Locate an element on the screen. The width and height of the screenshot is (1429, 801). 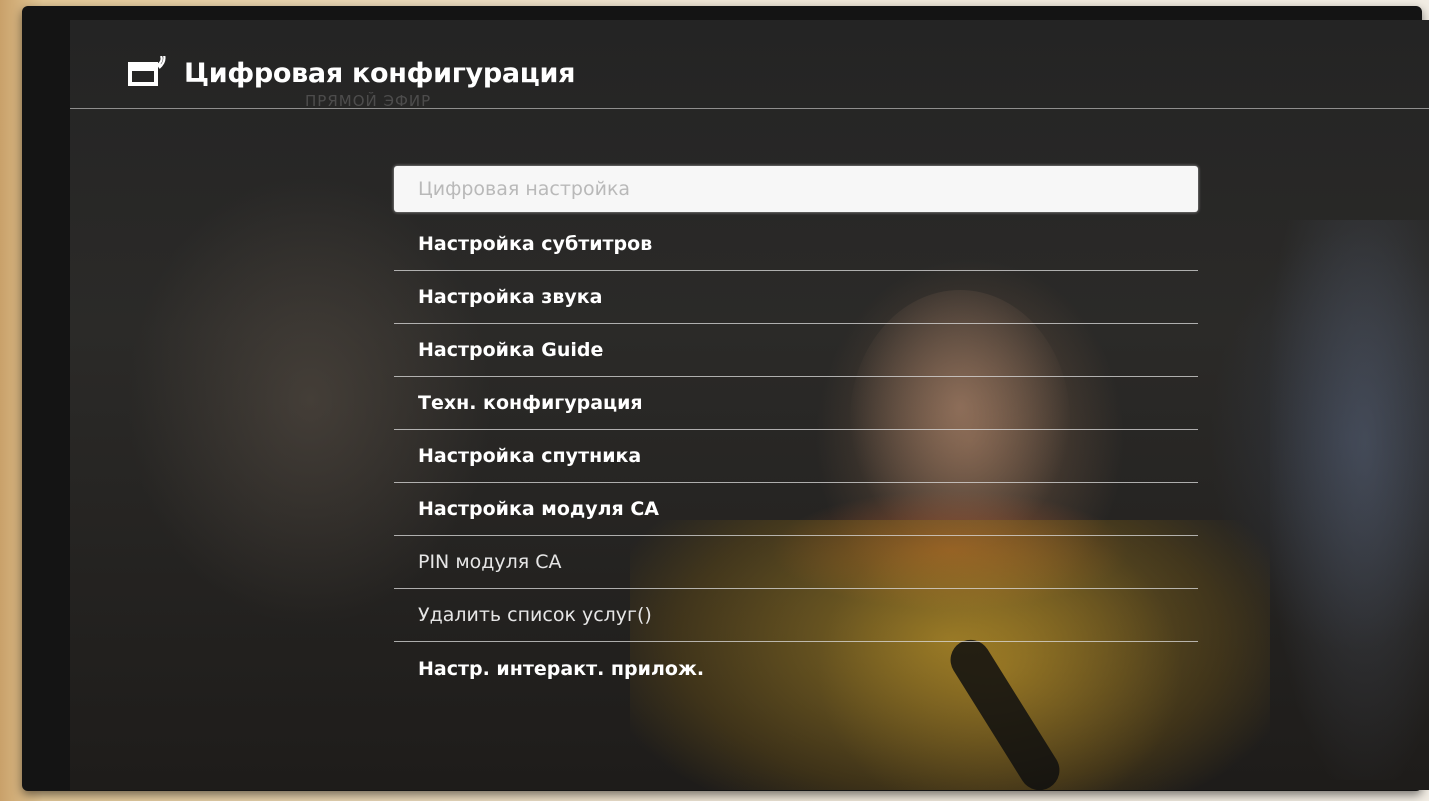
header-divider is located at coordinates (749, 108).